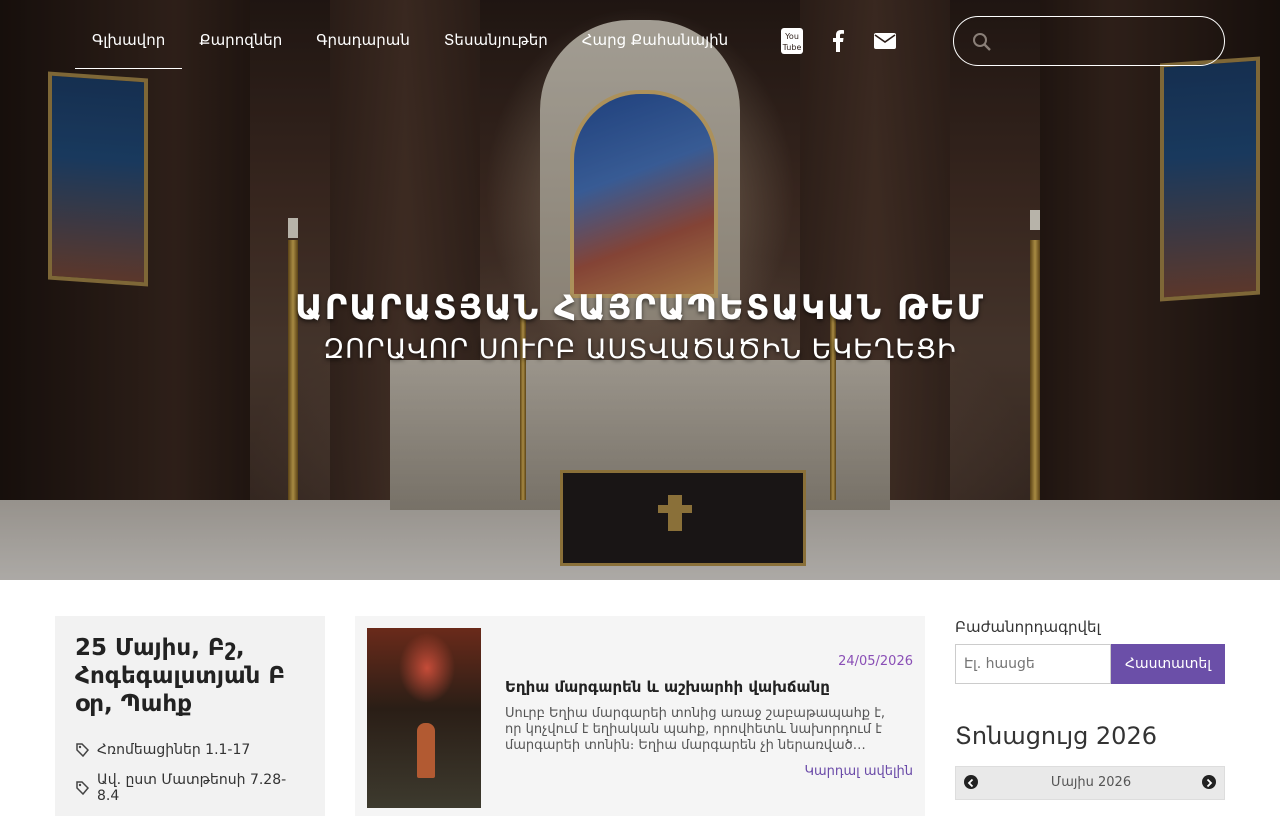 This screenshot has width=1280, height=816. What do you see at coordinates (240, 42) in the screenshot?
I see `nav-item-sermons: Քարոզներ` at bounding box center [240, 42].